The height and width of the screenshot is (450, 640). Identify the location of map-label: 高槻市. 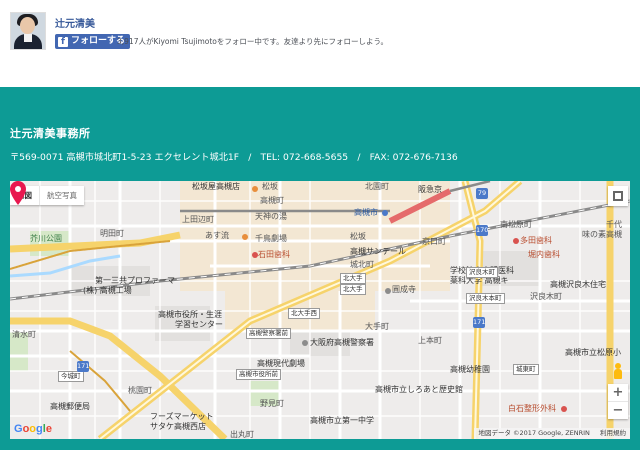
(366, 212).